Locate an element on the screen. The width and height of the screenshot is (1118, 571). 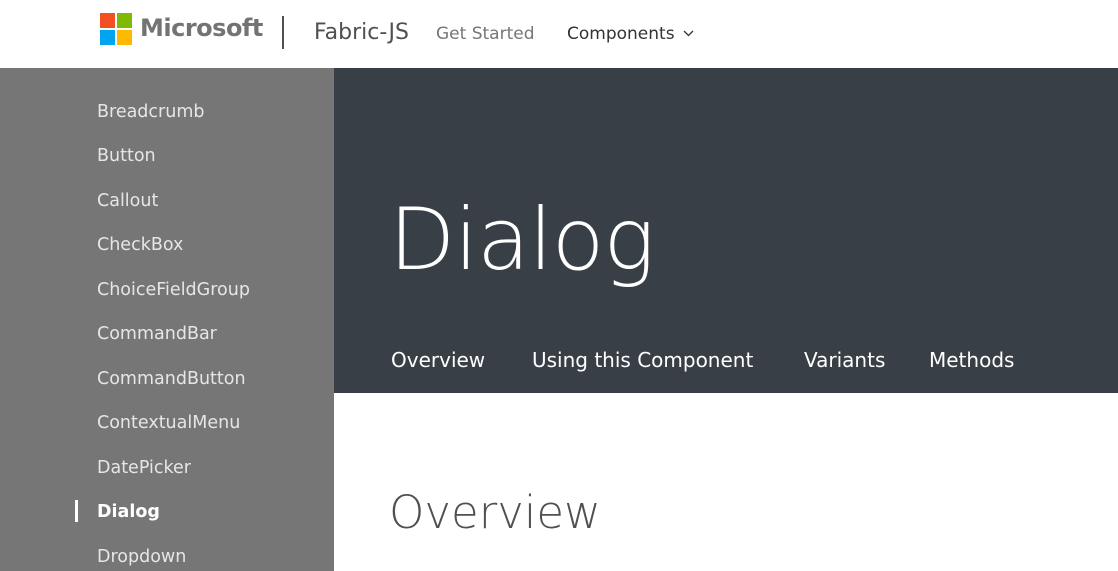
nav-get-started-link: Get Started is located at coordinates (485, 34).